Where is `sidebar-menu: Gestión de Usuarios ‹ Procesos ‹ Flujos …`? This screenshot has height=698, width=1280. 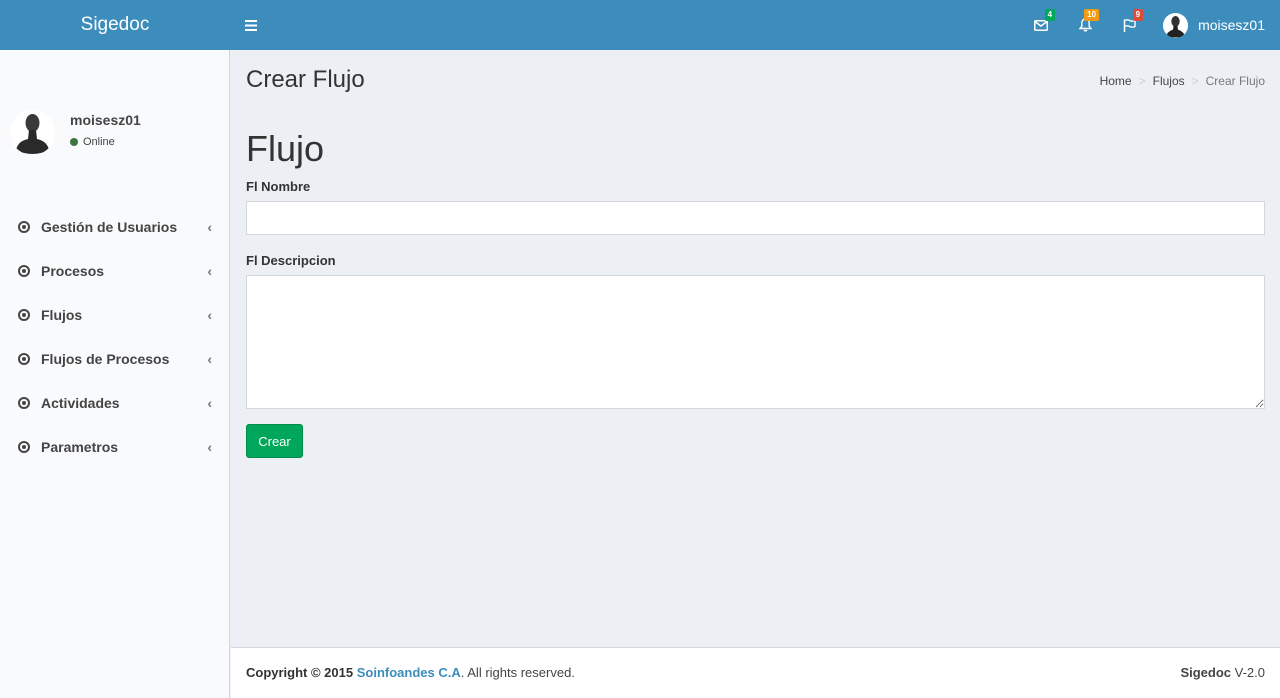 sidebar-menu: Gestión de Usuarios ‹ Procesos ‹ Flujos … is located at coordinates (115, 337).